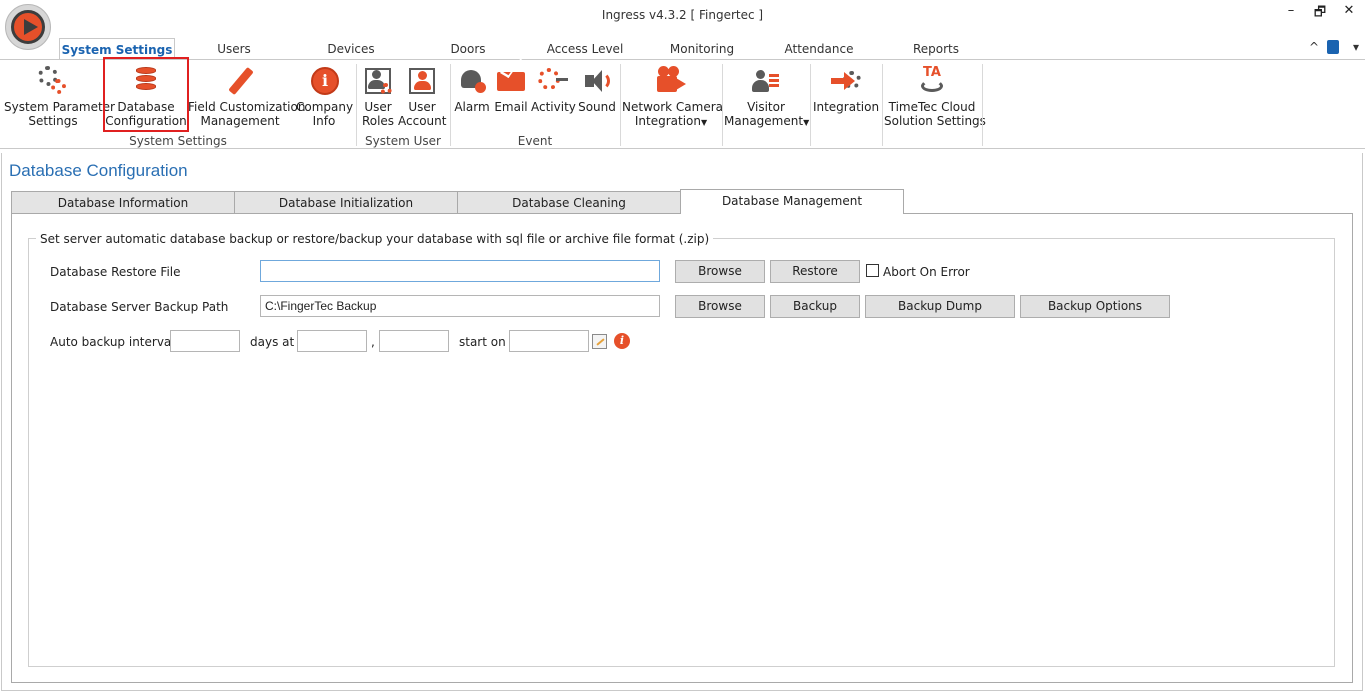 The image size is (1365, 693). Describe the element at coordinates (178, 141) in the screenshot. I see `group-label-system-settings: System Settings` at that location.